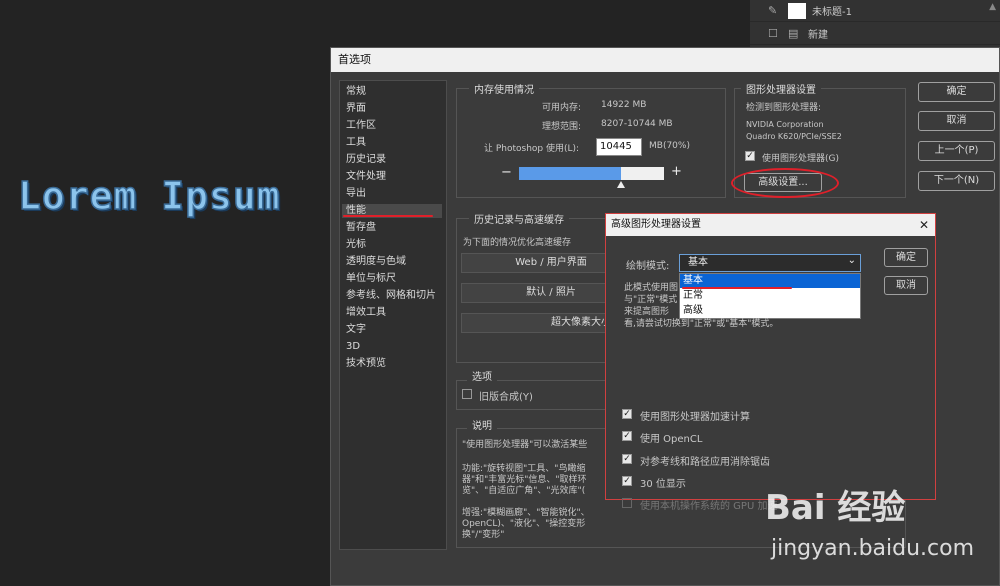 This screenshot has width=1000, height=586. I want to click on nav-item-history: 历史记录, so click(366, 160).